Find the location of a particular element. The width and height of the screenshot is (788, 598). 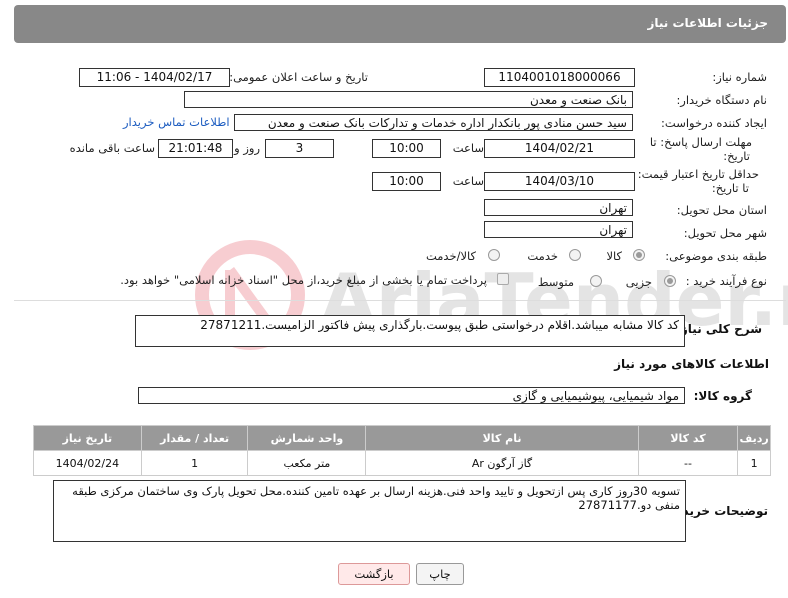

need-number-field: 1104001018000066 is located at coordinates (559, 77).